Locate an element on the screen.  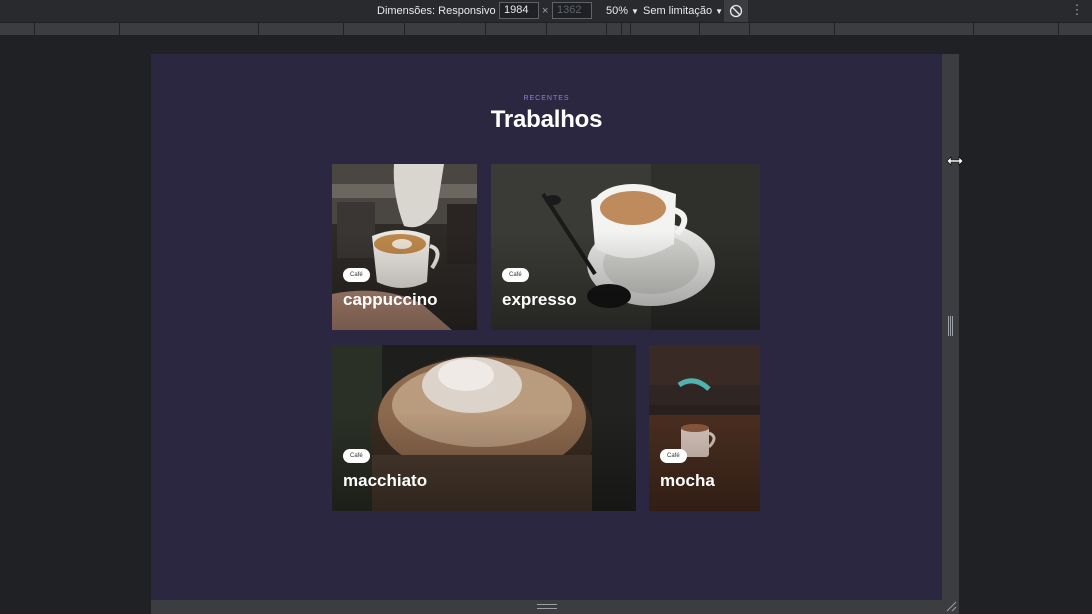
card-macchiato: Café macchiato is located at coordinates (484, 428).